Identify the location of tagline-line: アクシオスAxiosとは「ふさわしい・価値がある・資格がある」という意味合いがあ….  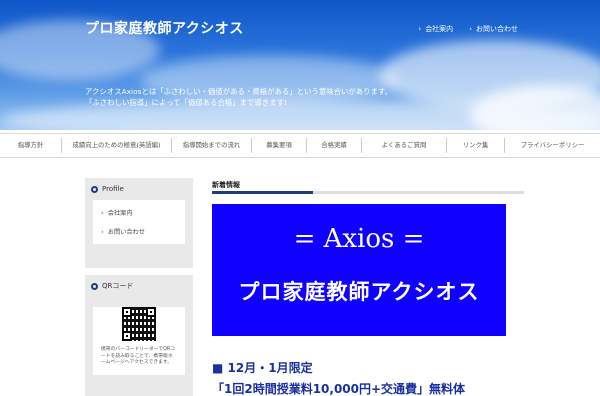
(238, 91).